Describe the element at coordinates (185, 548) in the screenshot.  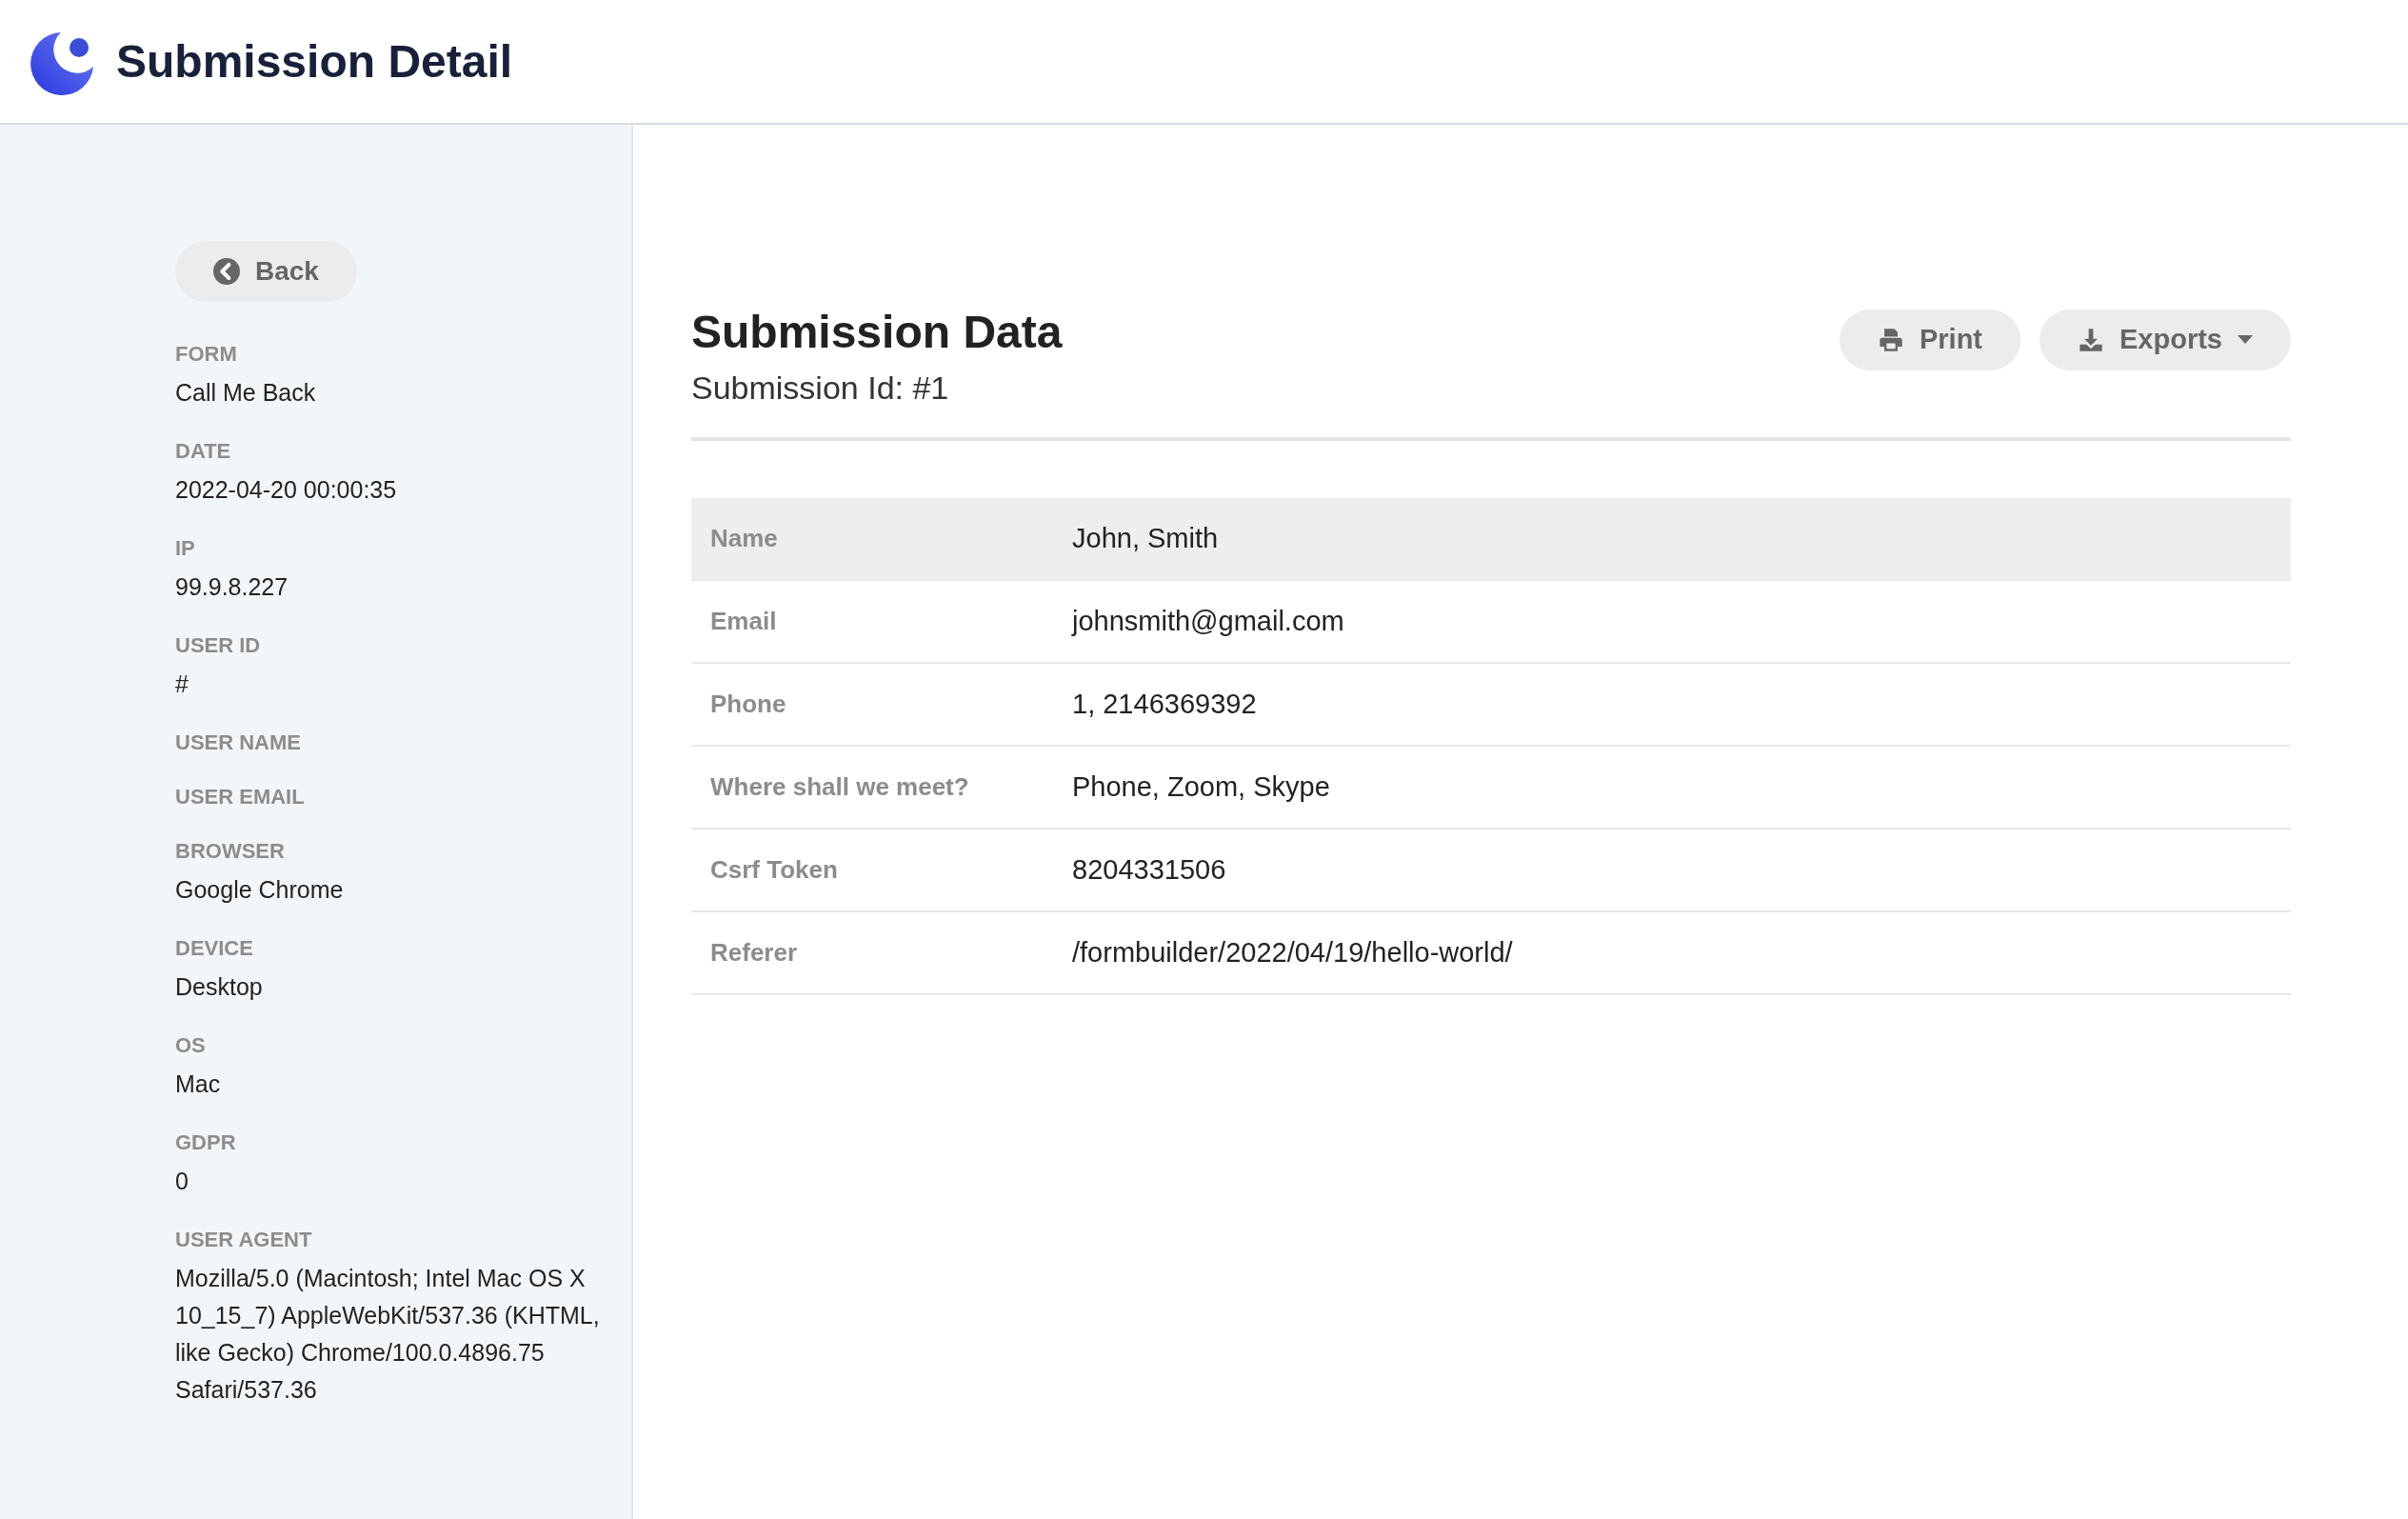
I see `field-label: IP` at that location.